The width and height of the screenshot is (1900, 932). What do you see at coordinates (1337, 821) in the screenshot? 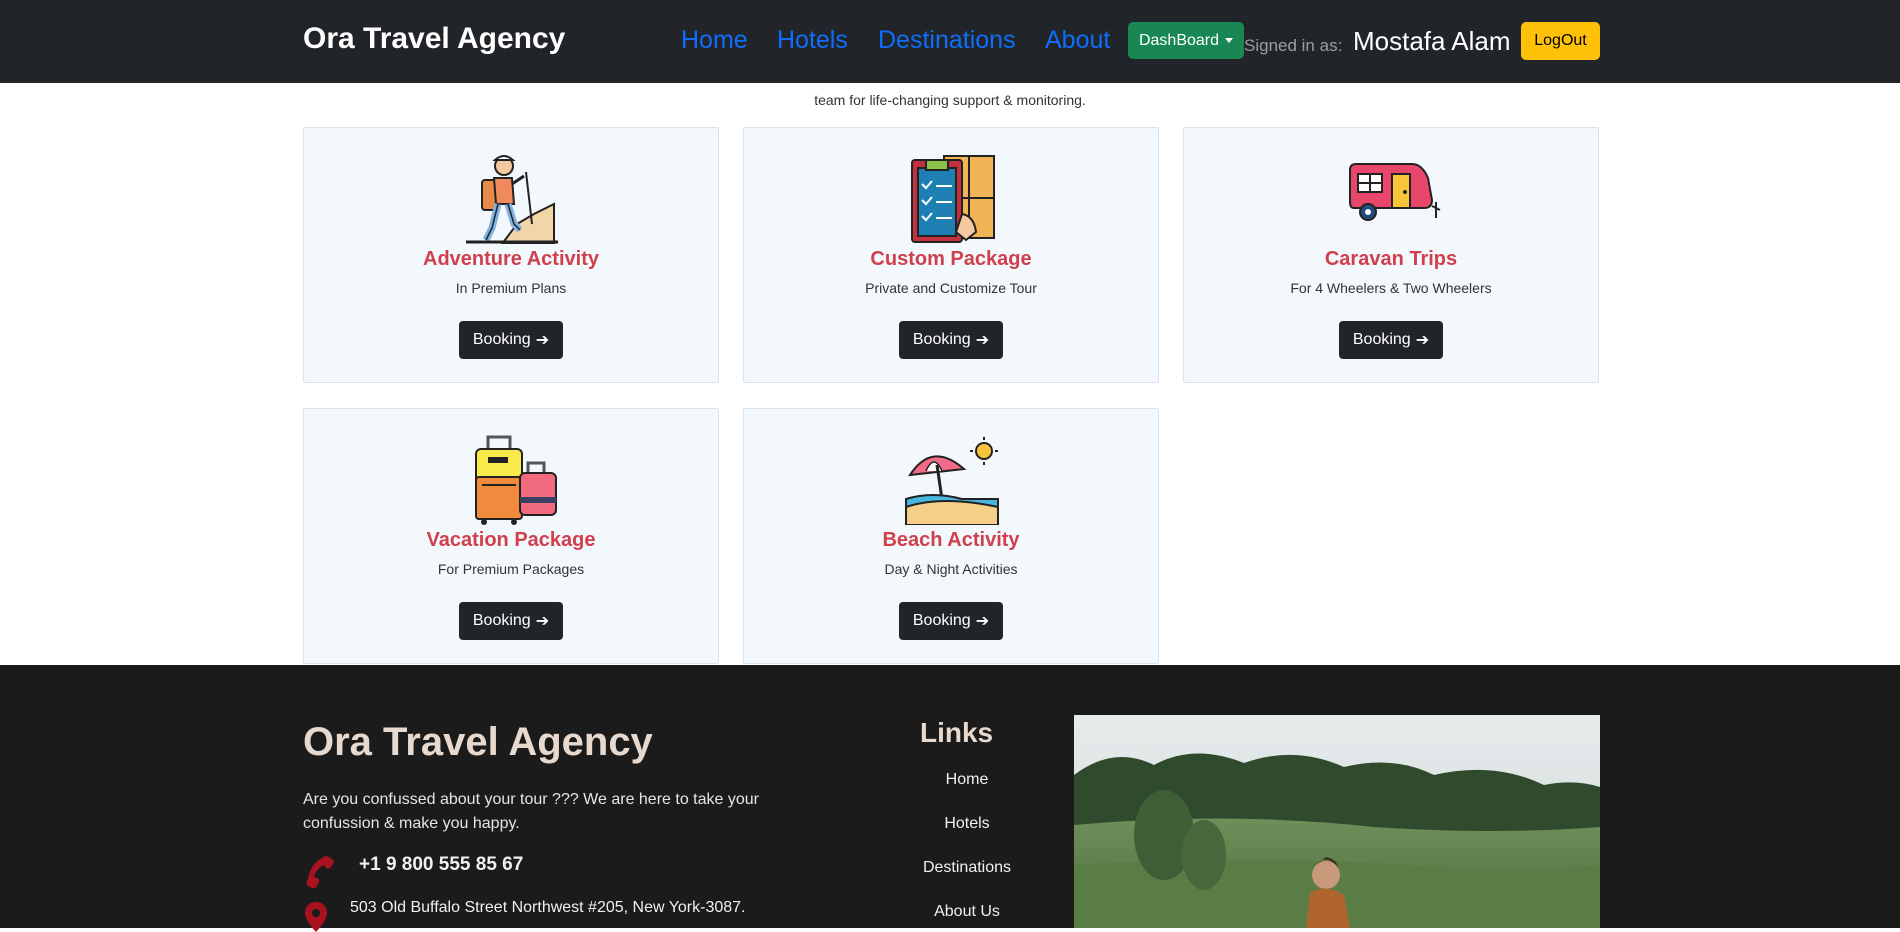
I see `footer-travel-photo` at bounding box center [1337, 821].